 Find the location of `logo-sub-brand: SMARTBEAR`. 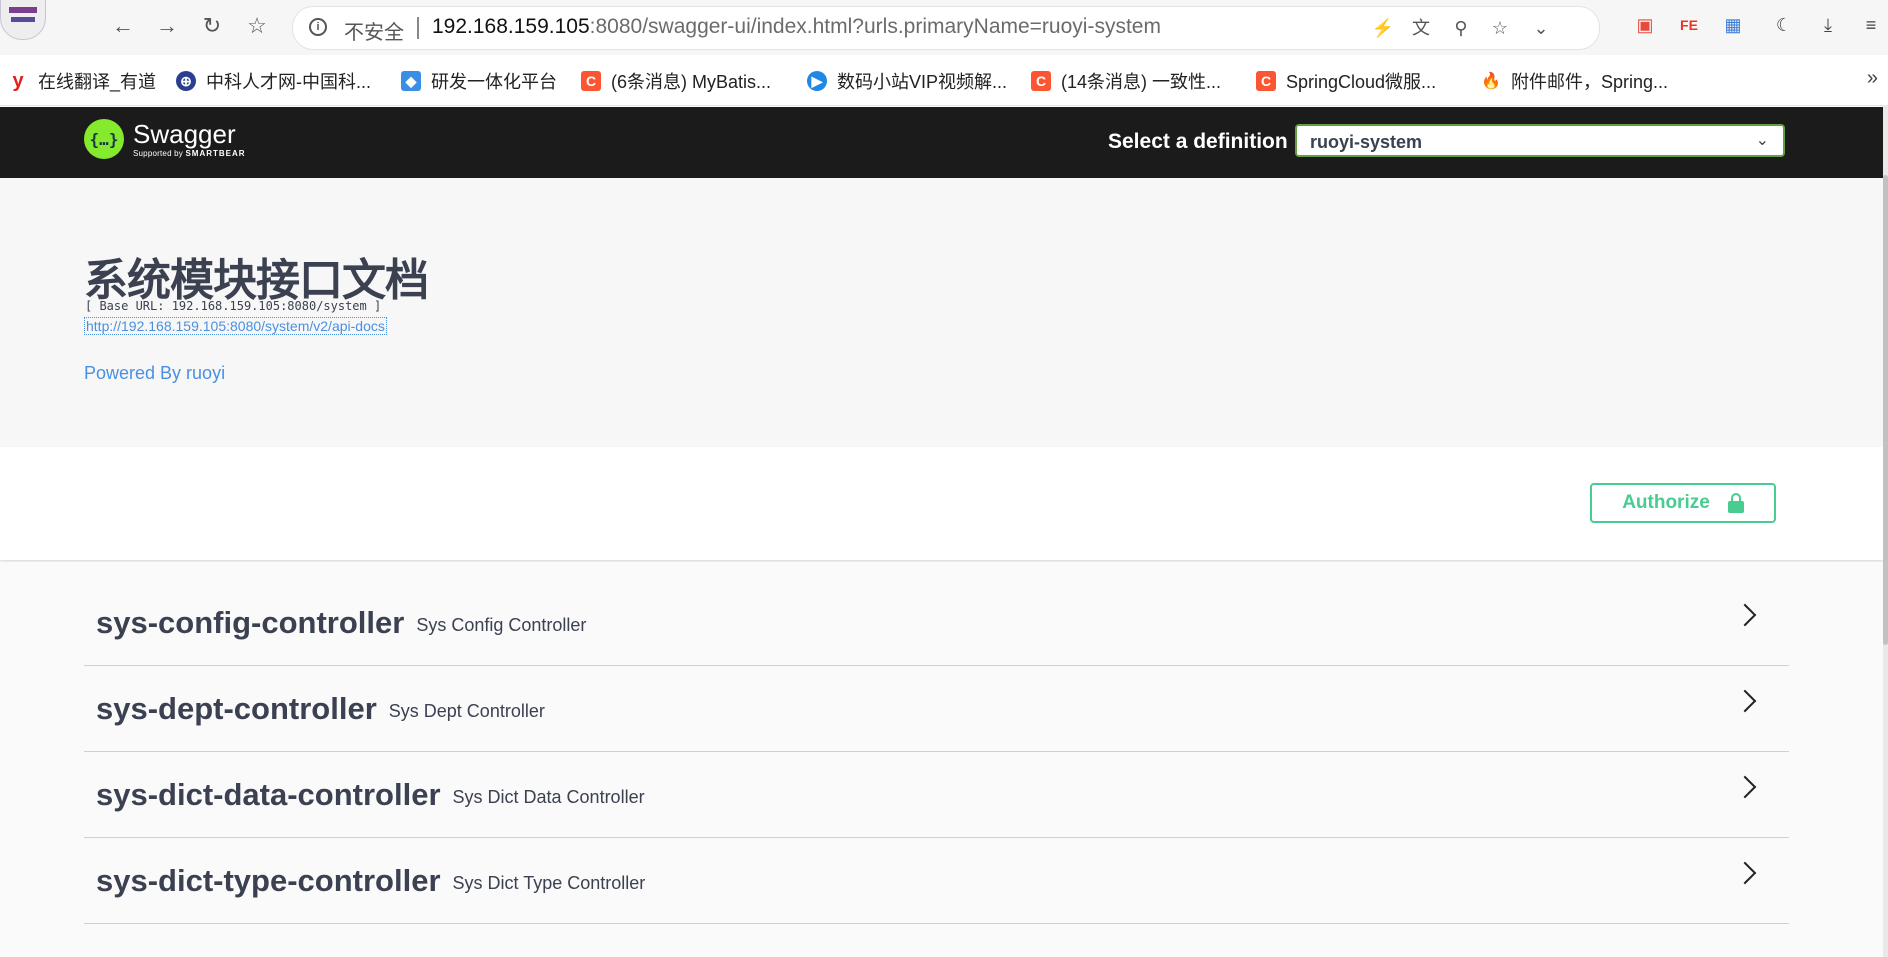

logo-sub-brand: SMARTBEAR is located at coordinates (215, 153).